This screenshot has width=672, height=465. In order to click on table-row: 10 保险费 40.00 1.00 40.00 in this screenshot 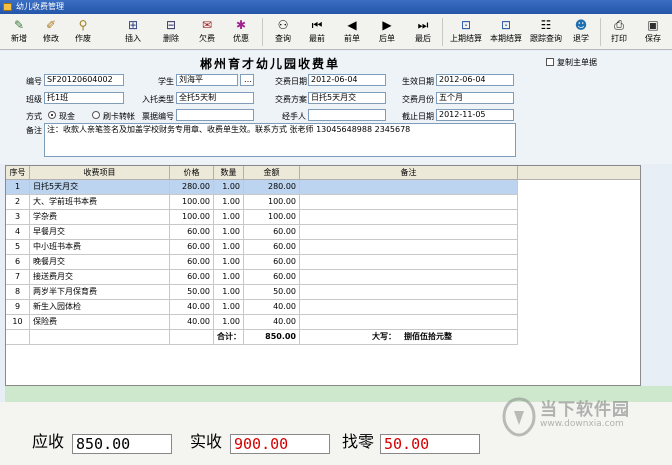, I will do `click(323, 322)`.